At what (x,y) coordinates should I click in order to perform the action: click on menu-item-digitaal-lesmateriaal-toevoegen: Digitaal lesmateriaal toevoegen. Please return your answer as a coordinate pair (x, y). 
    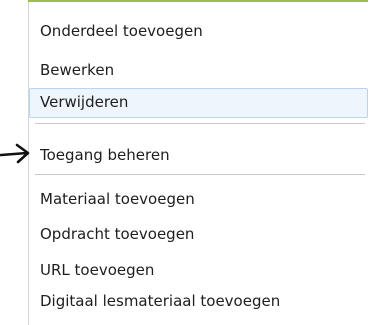
    Looking at the image, I should click on (198, 302).